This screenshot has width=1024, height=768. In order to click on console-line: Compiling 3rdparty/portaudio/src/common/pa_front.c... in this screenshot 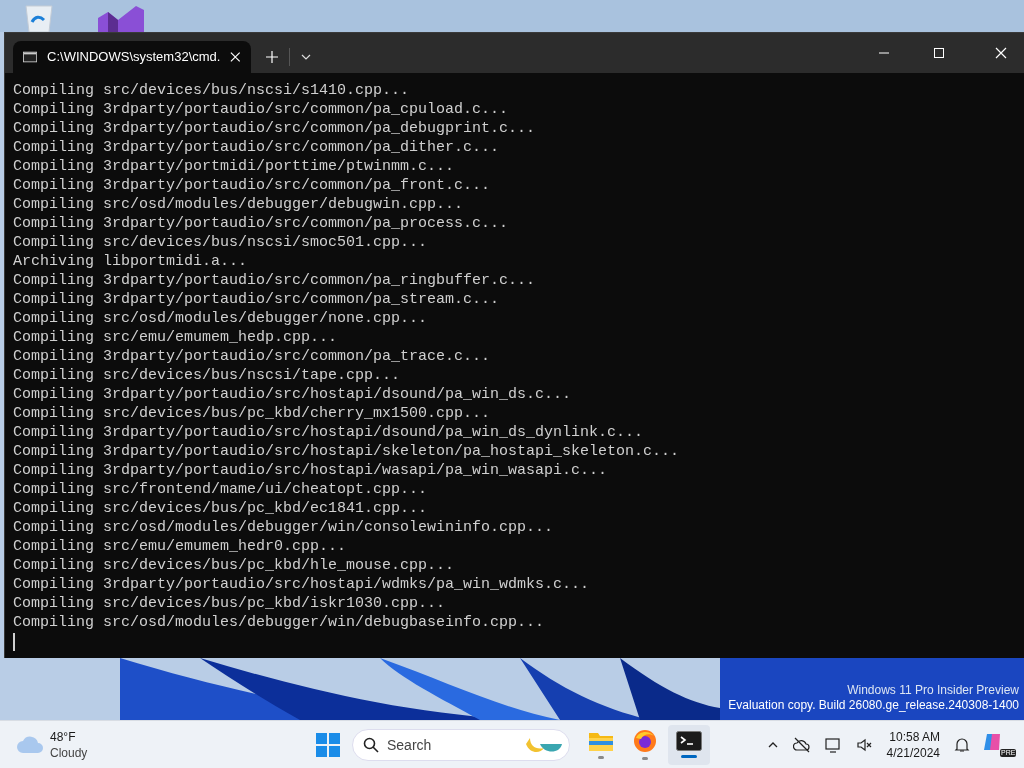, I will do `click(252, 185)`.